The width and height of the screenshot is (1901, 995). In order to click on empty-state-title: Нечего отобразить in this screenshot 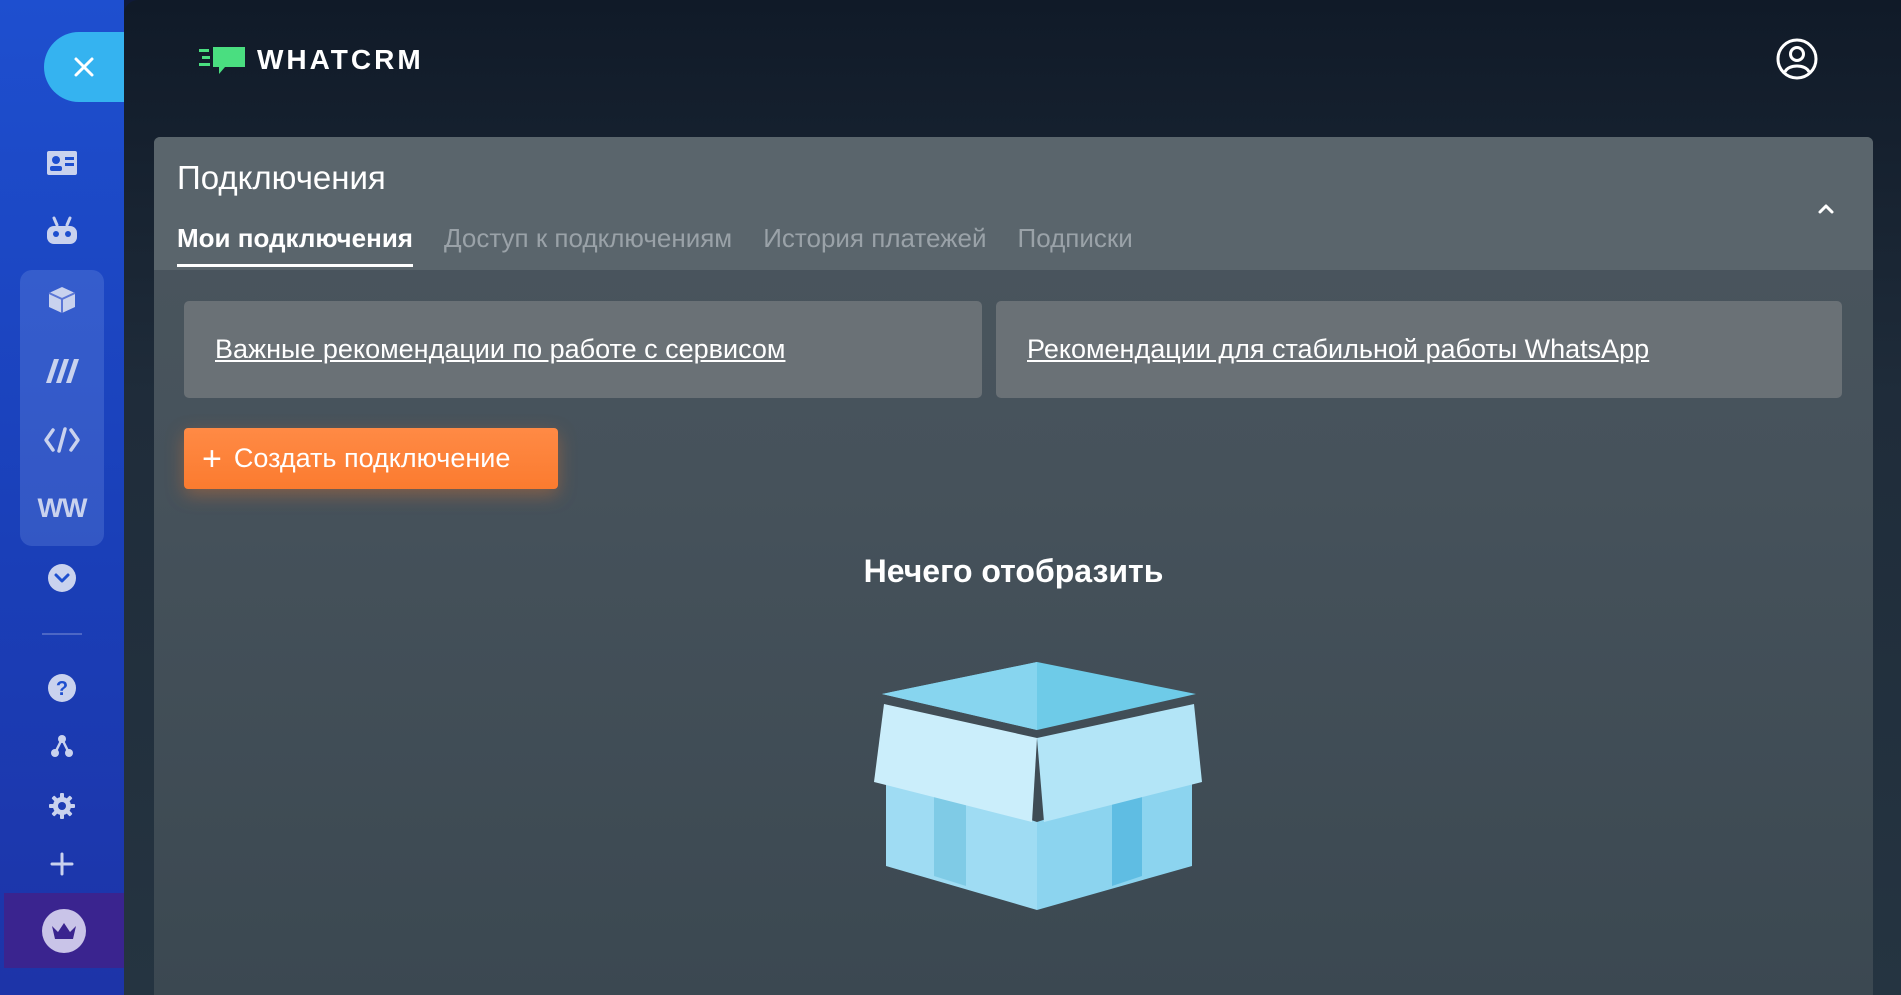, I will do `click(1013, 571)`.